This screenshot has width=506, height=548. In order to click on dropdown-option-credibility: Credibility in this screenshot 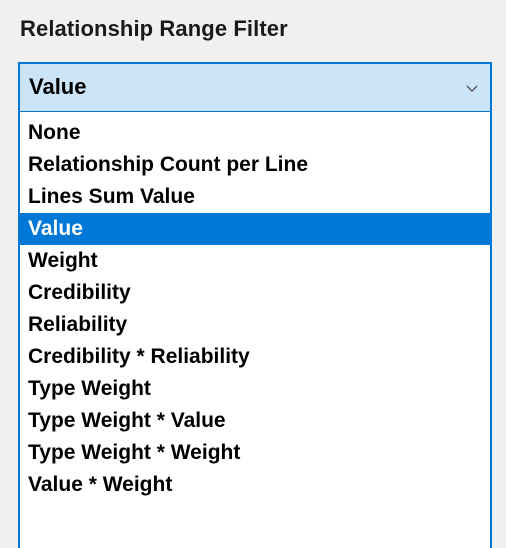, I will do `click(255, 293)`.